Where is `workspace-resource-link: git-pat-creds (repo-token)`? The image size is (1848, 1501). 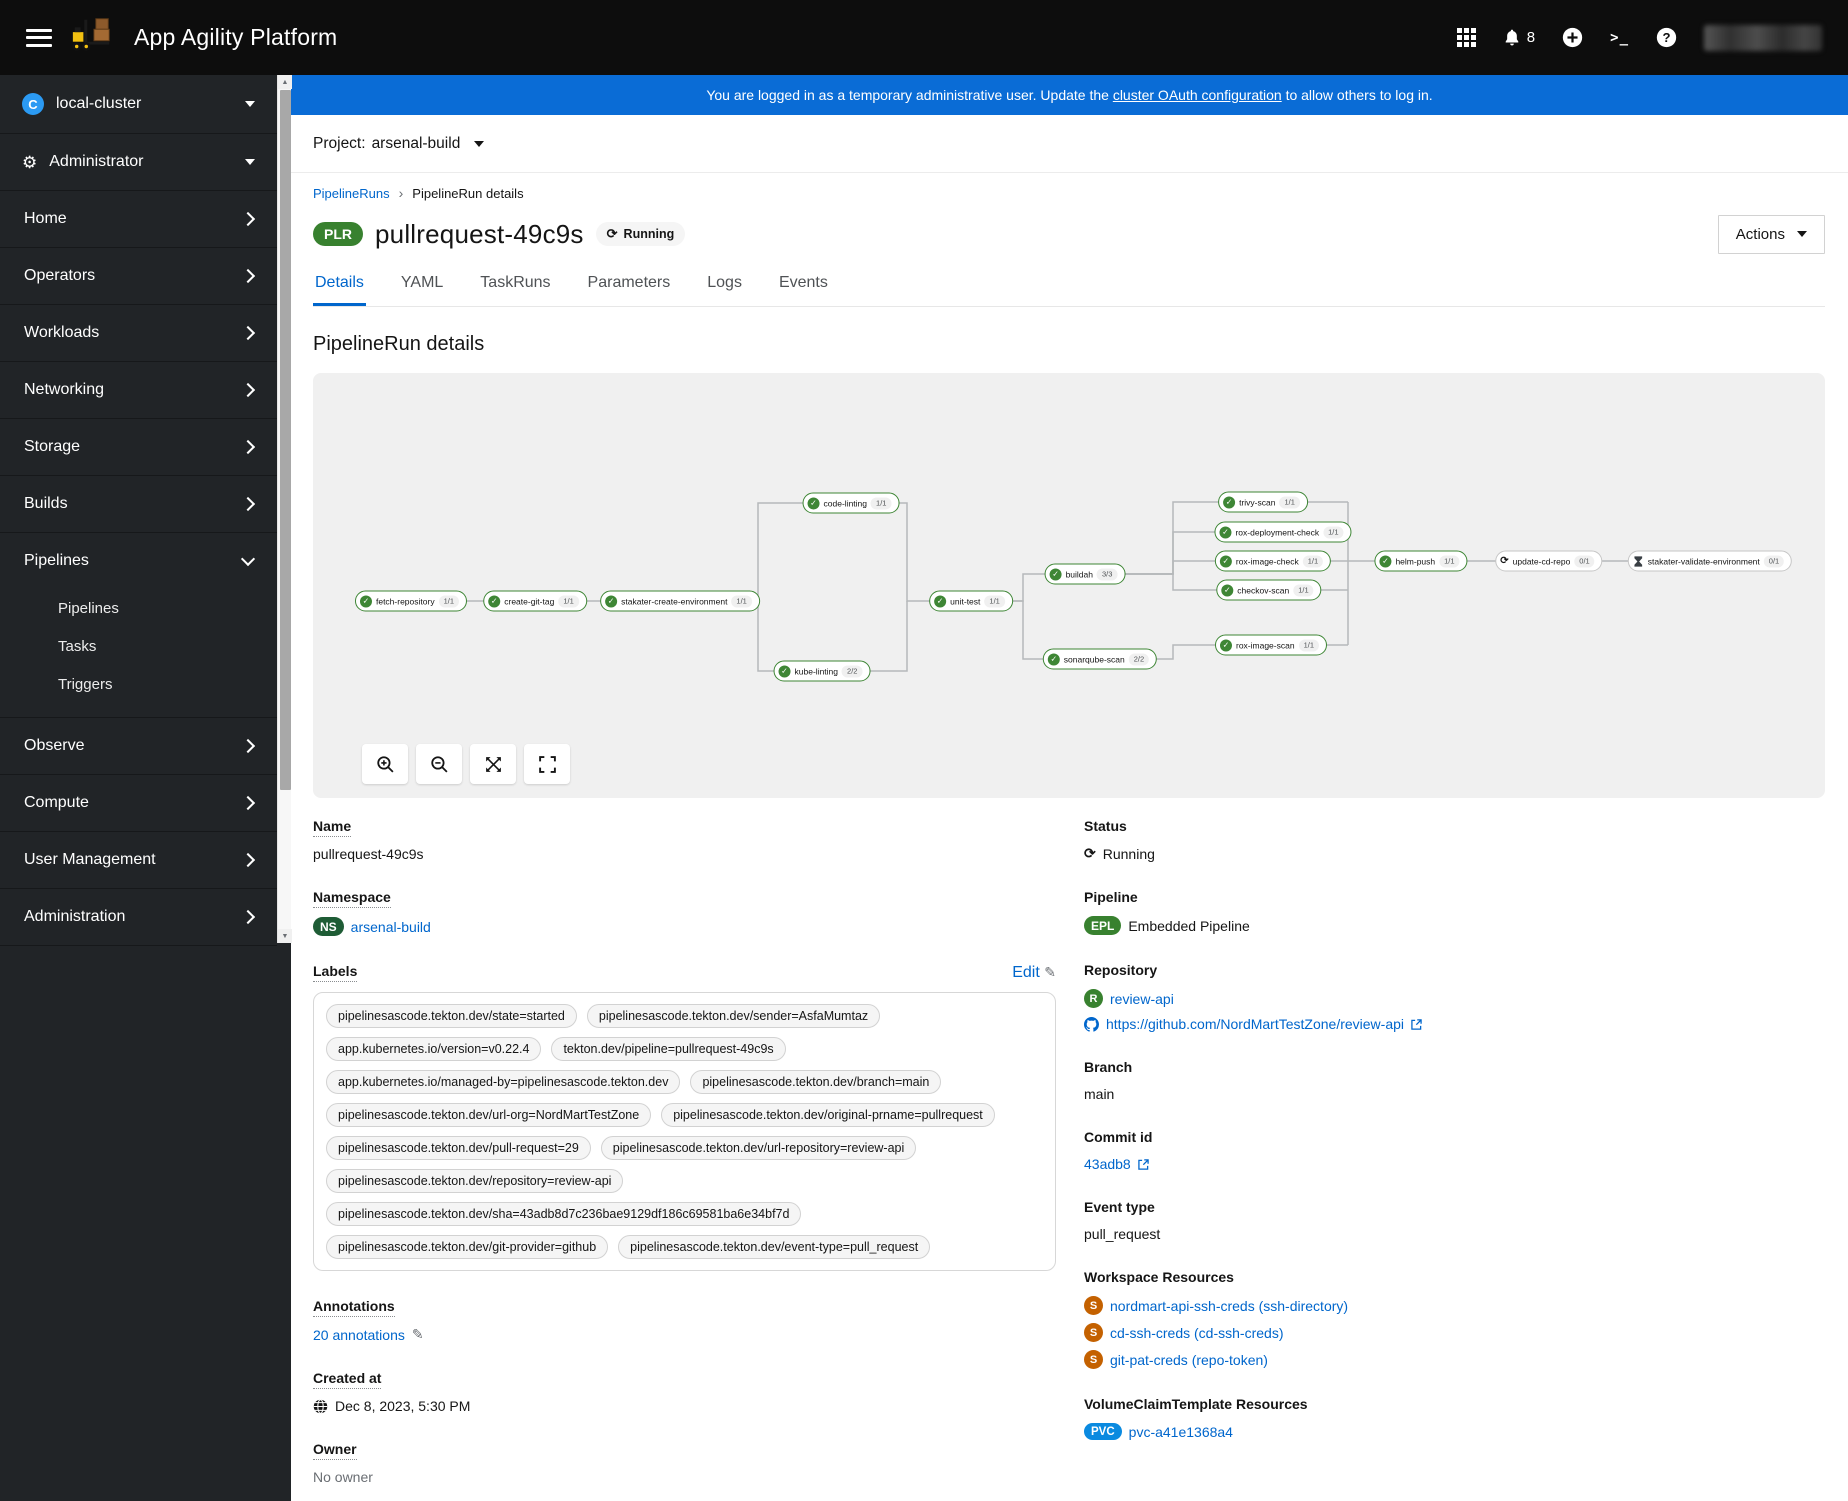 workspace-resource-link: git-pat-creds (repo-token) is located at coordinates (1189, 1360).